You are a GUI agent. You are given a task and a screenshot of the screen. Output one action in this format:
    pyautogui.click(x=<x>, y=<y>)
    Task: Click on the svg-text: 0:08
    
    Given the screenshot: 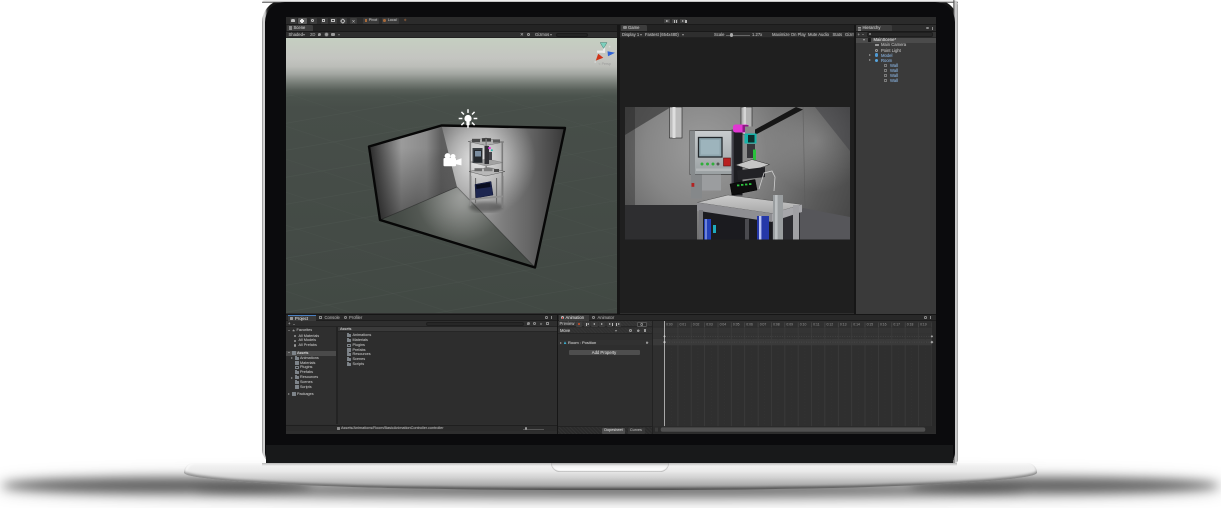 What is the action you would take?
    pyautogui.click(x=776, y=325)
    